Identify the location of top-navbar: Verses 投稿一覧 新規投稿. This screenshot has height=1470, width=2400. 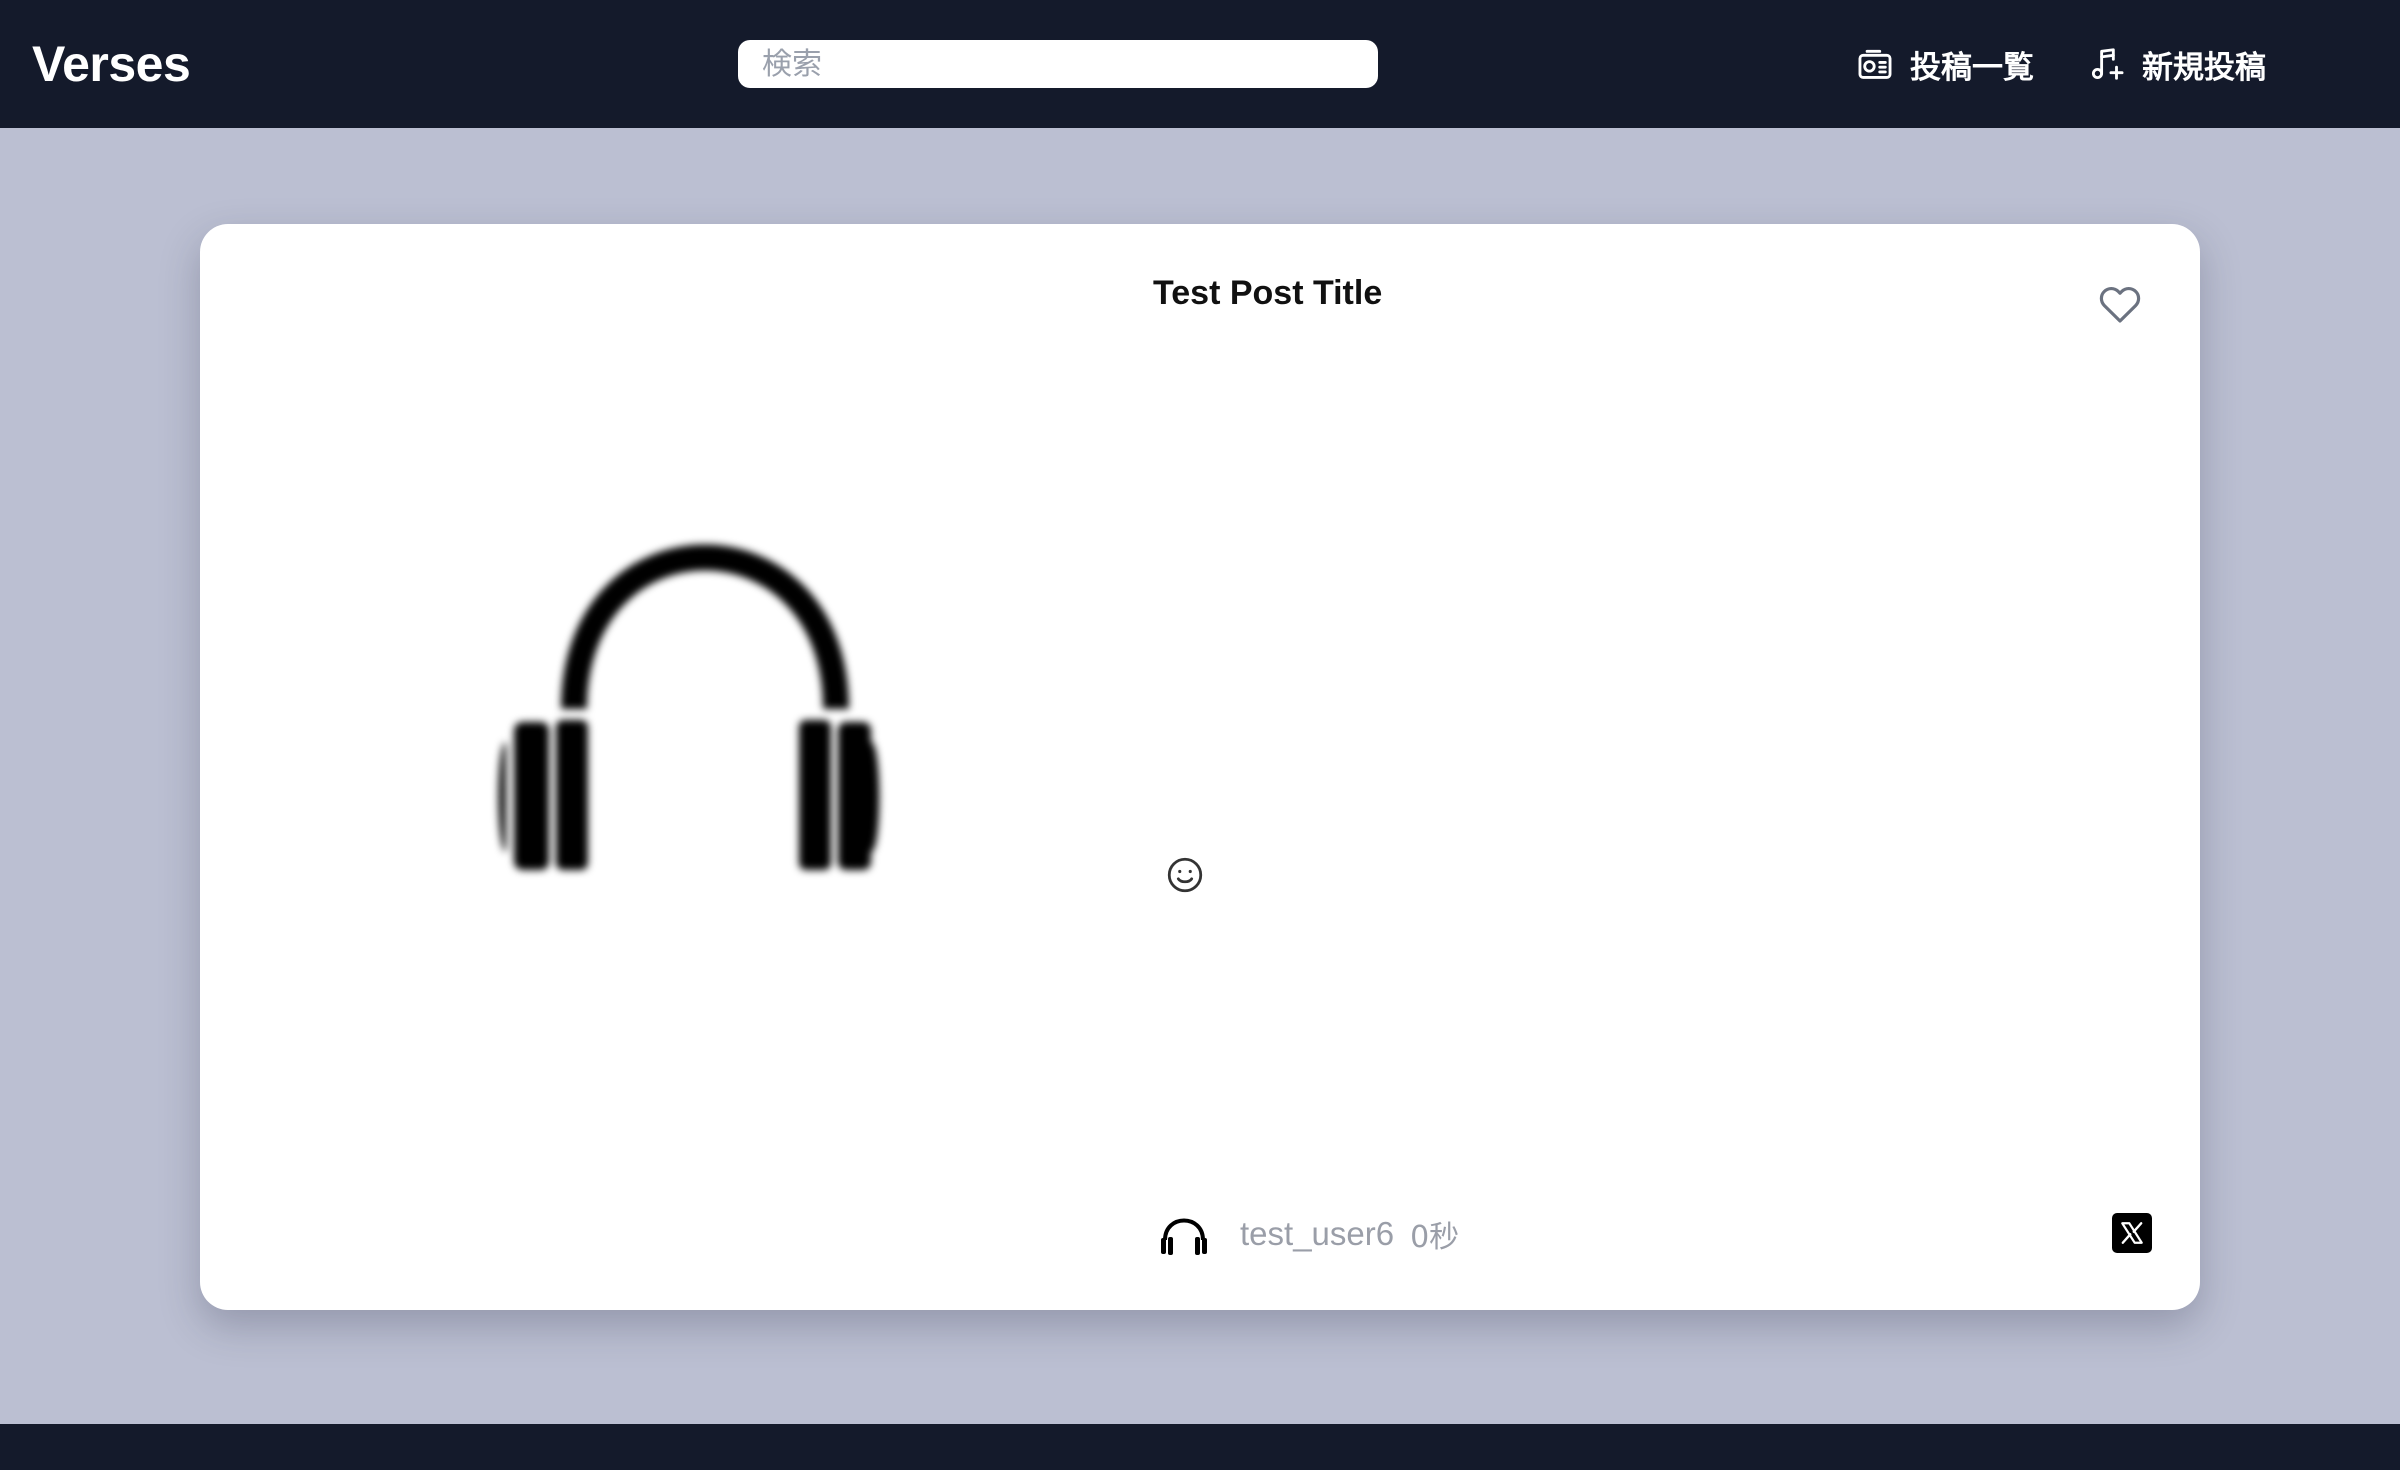
(1200, 64).